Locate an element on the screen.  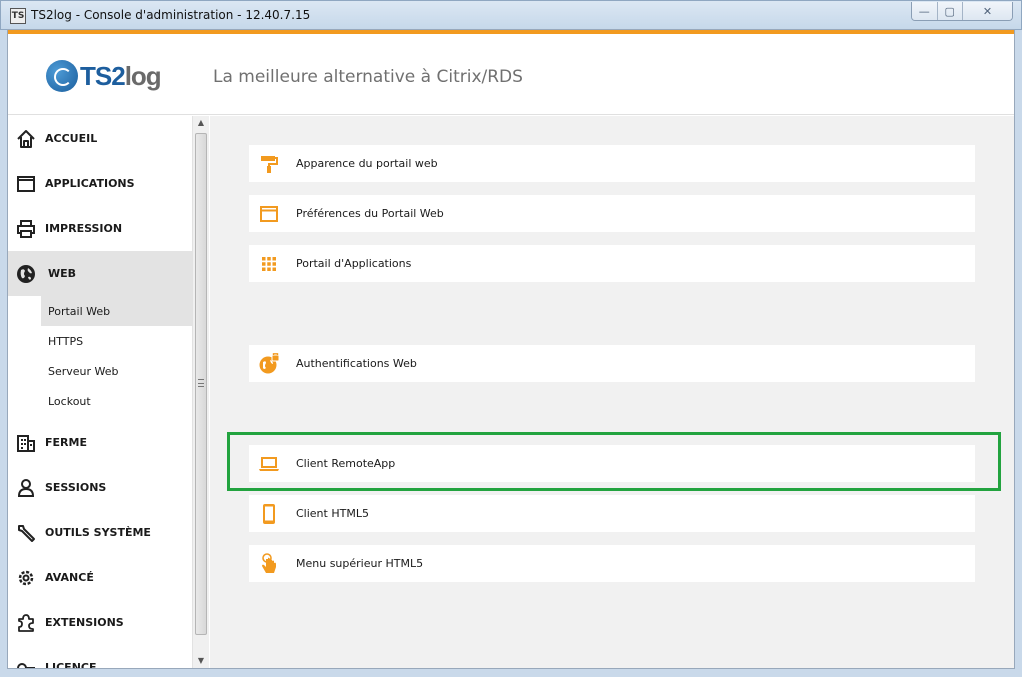
card-label: Authentifications Web is located at coordinates (356, 363).